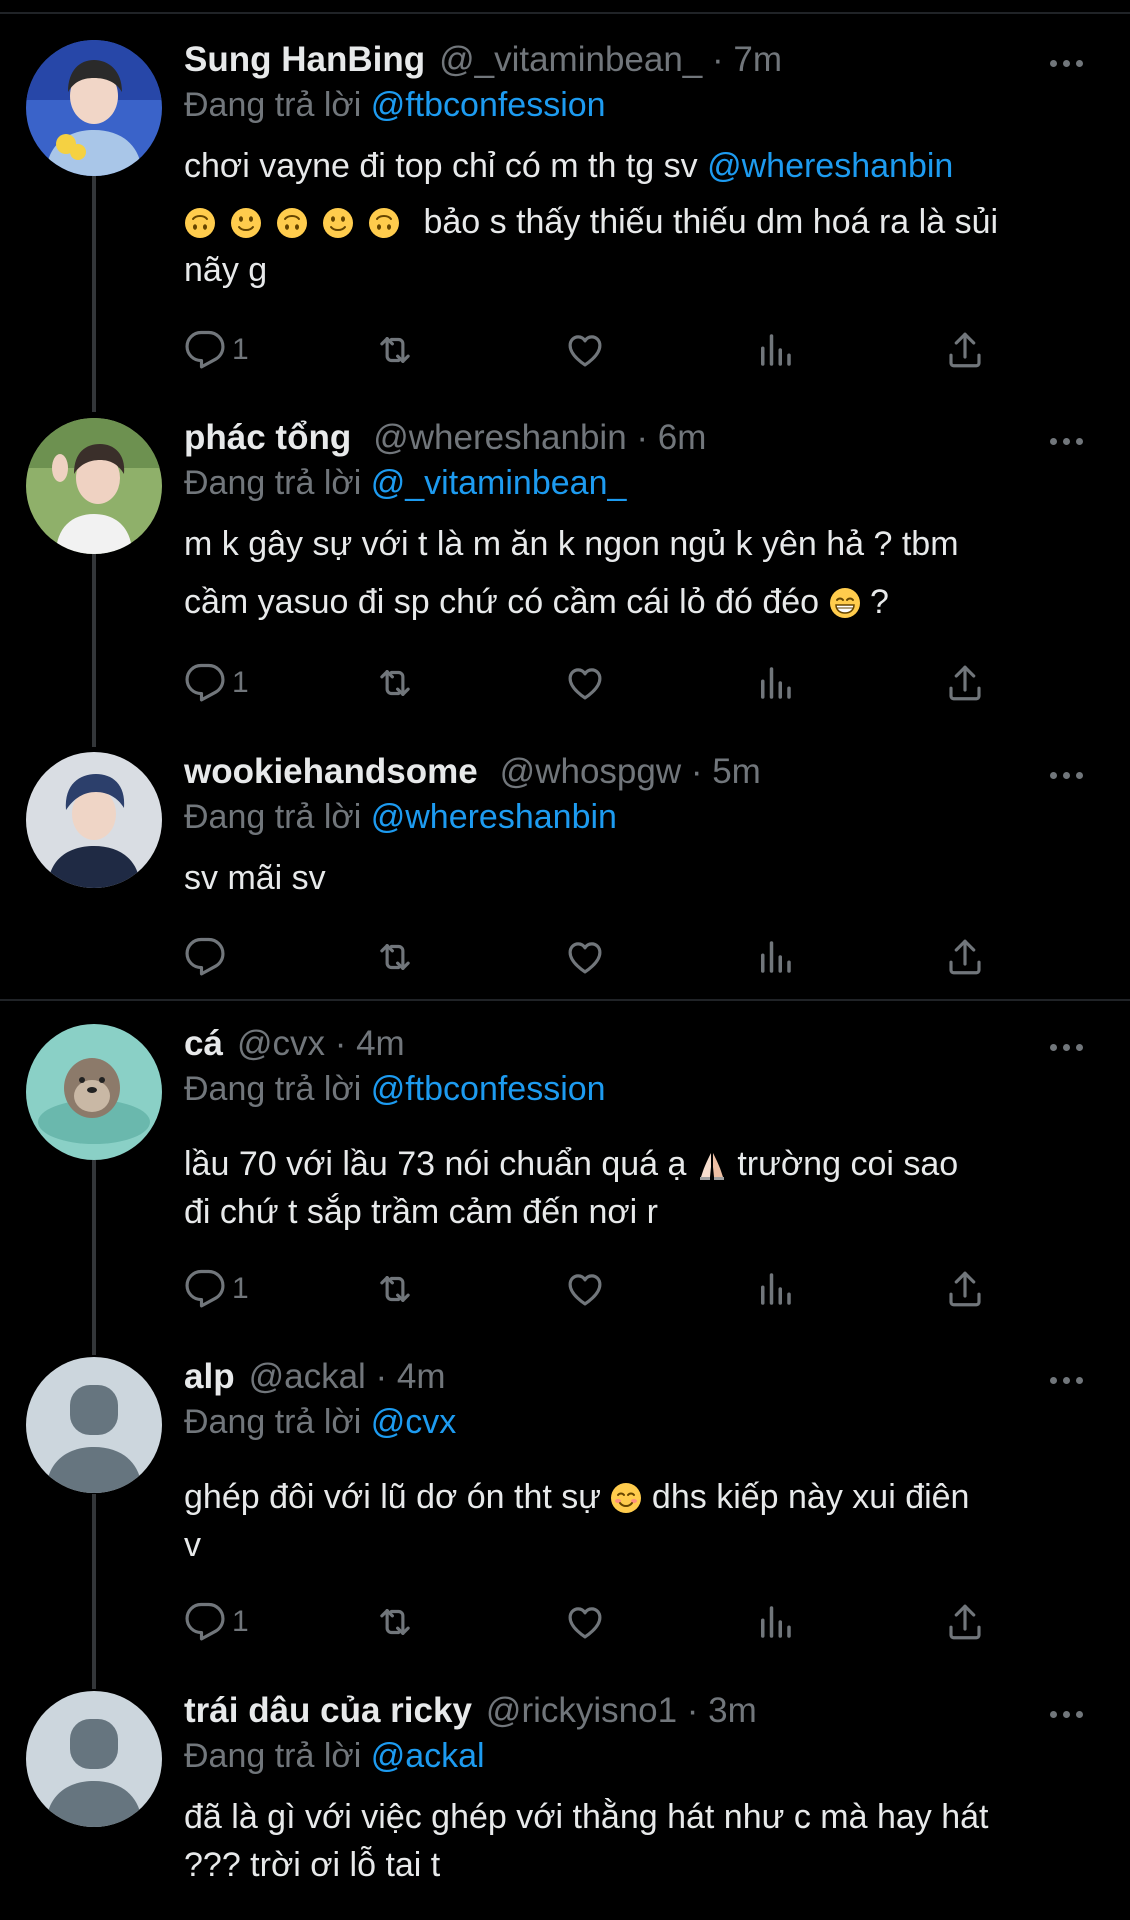 Image resolution: width=1130 pixels, height=1920 pixels. I want to click on tweet-text-line: đi chứ t sắp trầm cảm đến nơi r, so click(421, 1212).